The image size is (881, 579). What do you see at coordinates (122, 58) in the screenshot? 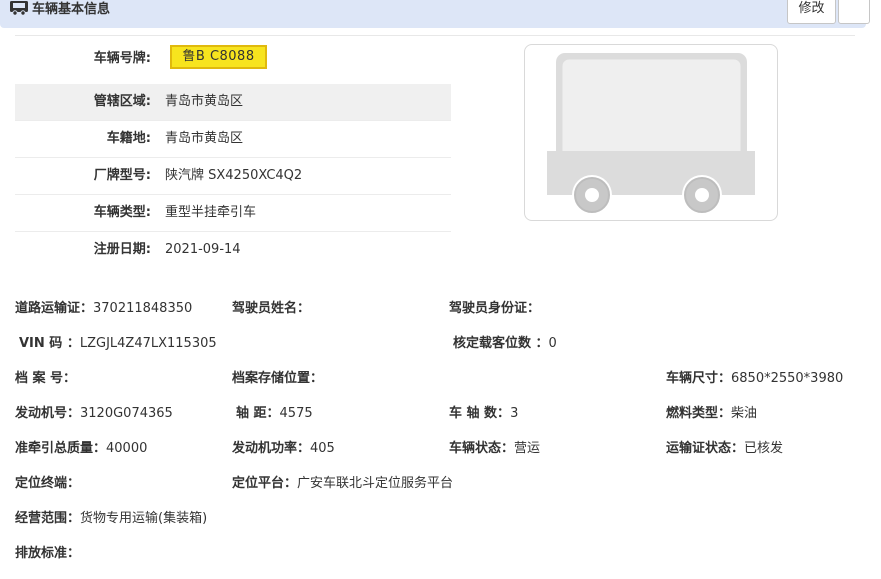
I see `info-label: 车辆号牌:` at bounding box center [122, 58].